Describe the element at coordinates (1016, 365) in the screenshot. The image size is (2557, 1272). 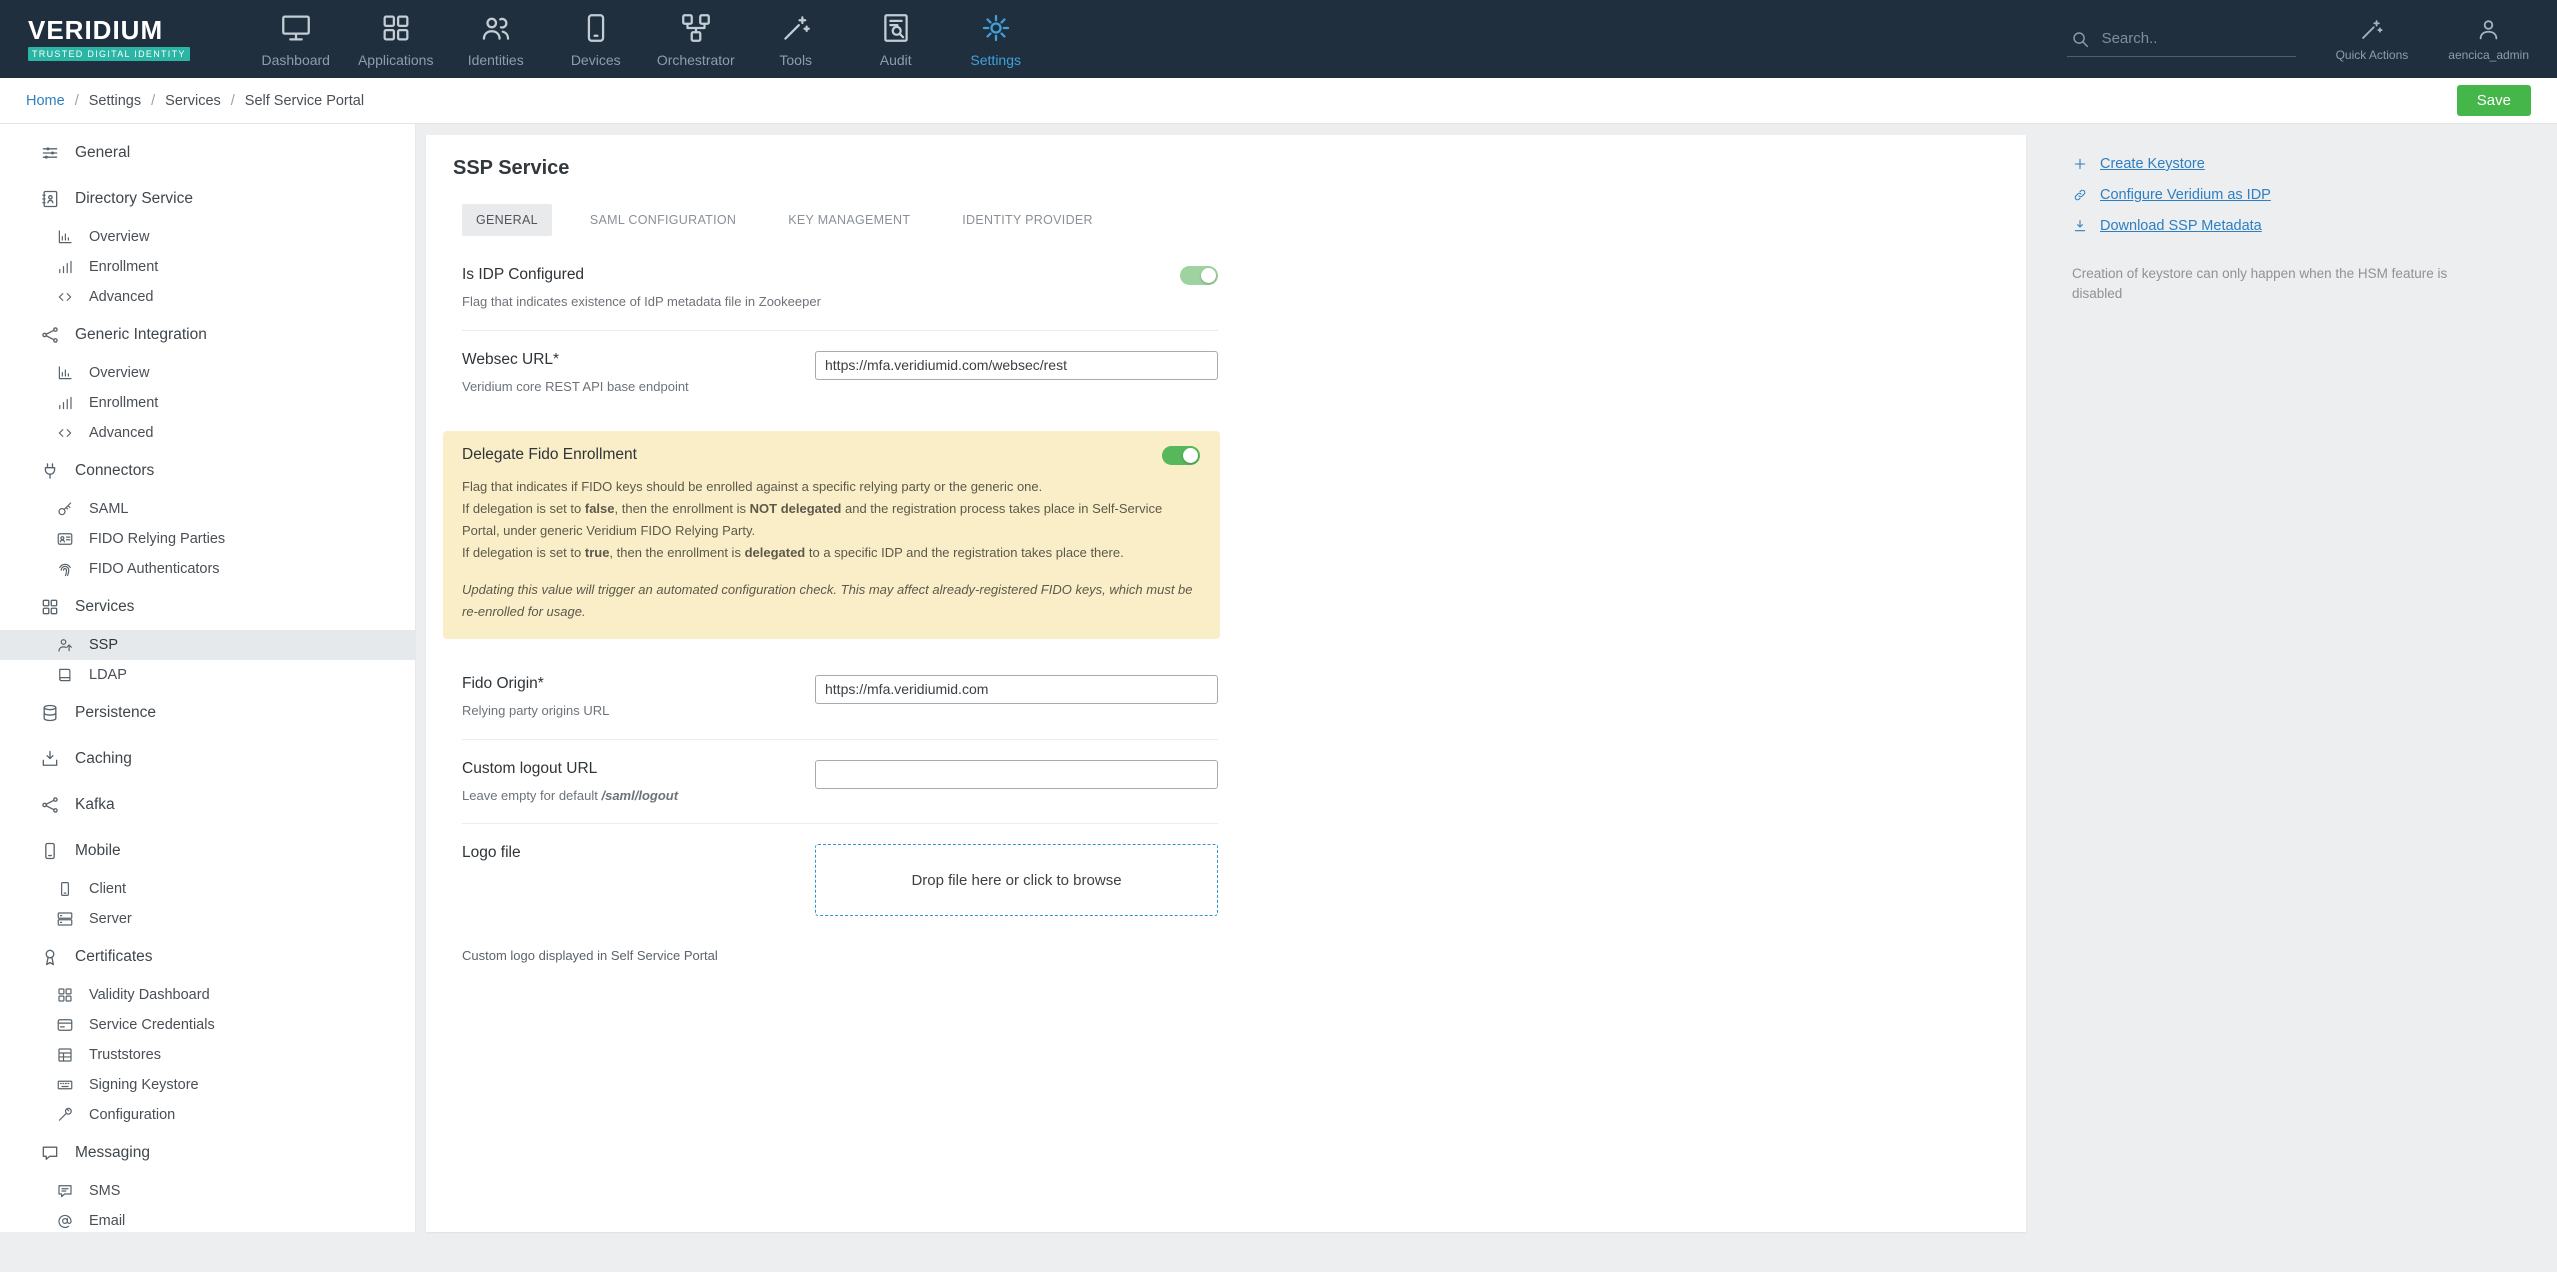
I see `websec-url-input` at that location.